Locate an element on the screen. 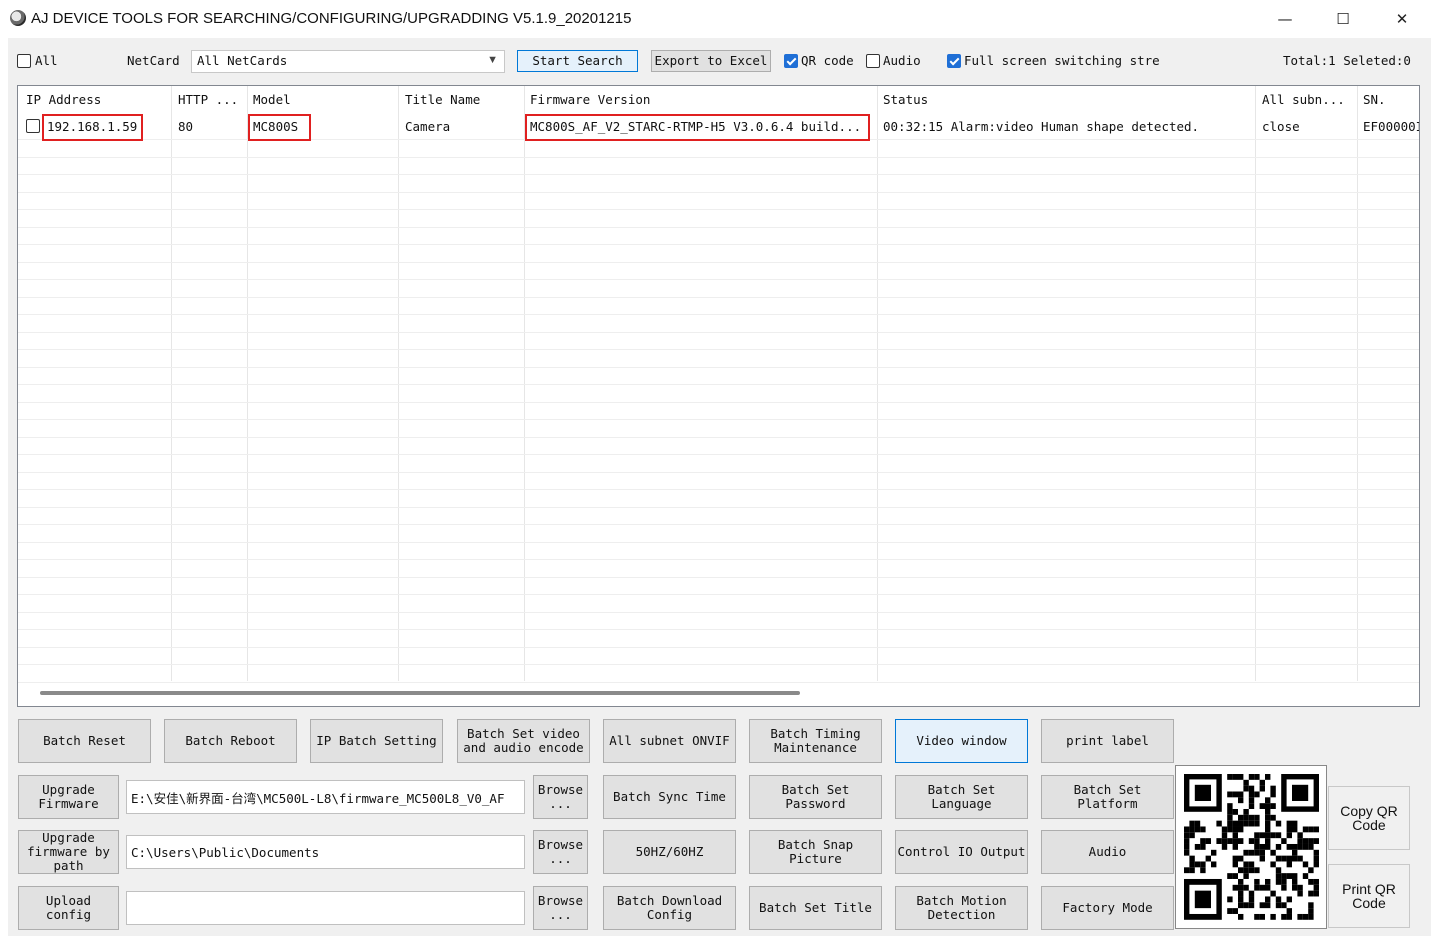 The height and width of the screenshot is (936, 1435). column-header-ip: IP Address is located at coordinates (63, 99).